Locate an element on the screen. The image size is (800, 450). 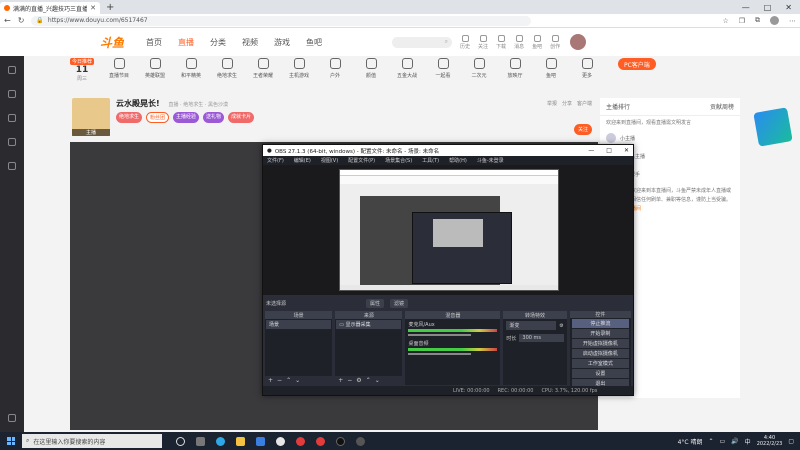
new-tab-icon: + is located at coordinates (110, 7).